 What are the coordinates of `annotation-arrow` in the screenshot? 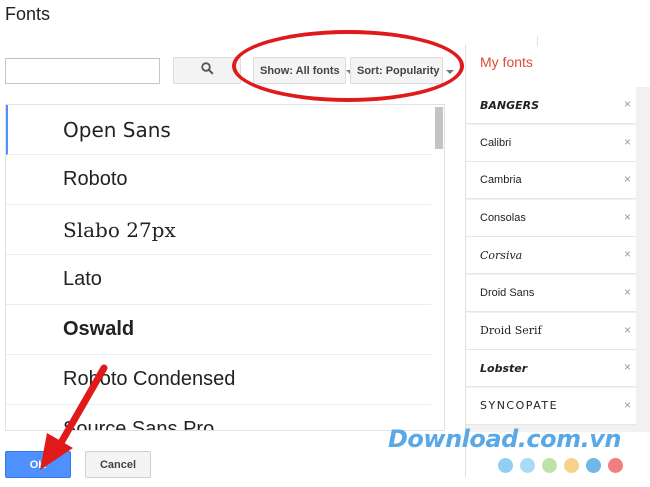 It's located at (74, 417).